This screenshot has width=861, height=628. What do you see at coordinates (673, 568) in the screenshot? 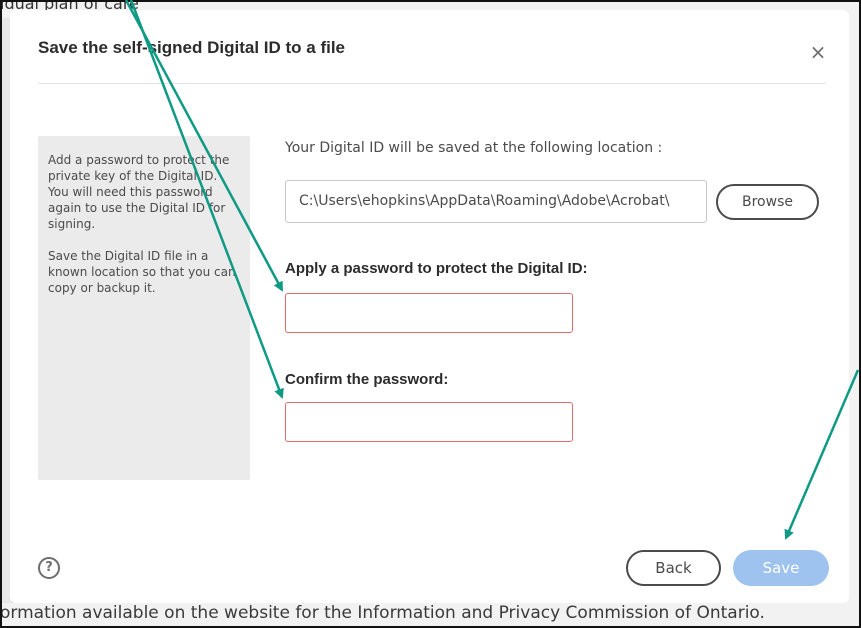
I see `back-button: Back` at bounding box center [673, 568].